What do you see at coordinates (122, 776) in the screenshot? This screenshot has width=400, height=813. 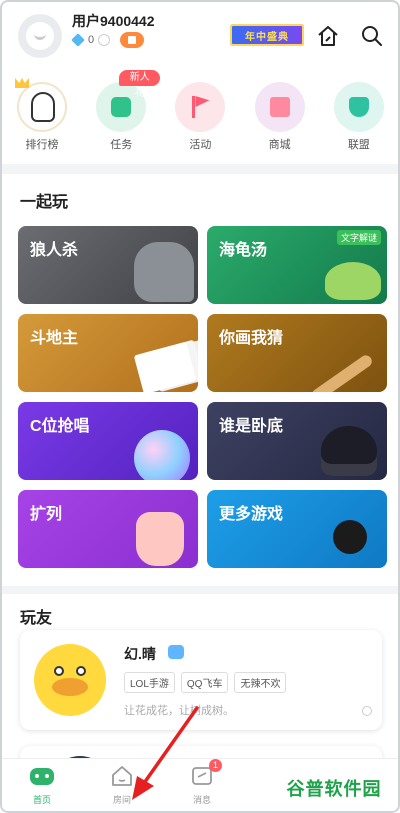 I see `room-icon` at bounding box center [122, 776].